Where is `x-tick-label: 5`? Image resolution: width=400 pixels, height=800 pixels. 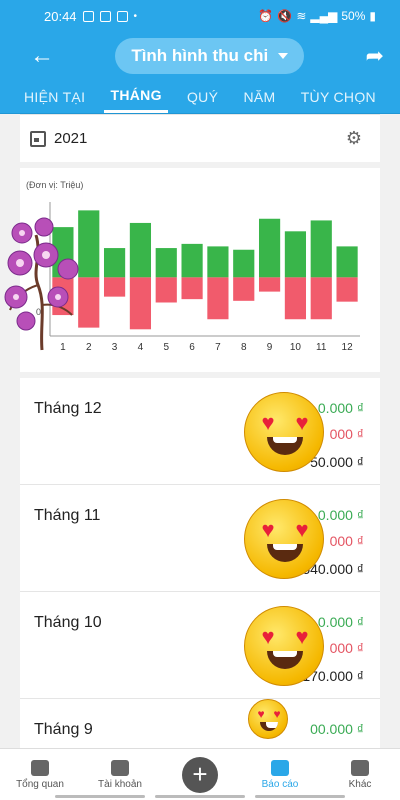 x-tick-label: 5 is located at coordinates (166, 347).